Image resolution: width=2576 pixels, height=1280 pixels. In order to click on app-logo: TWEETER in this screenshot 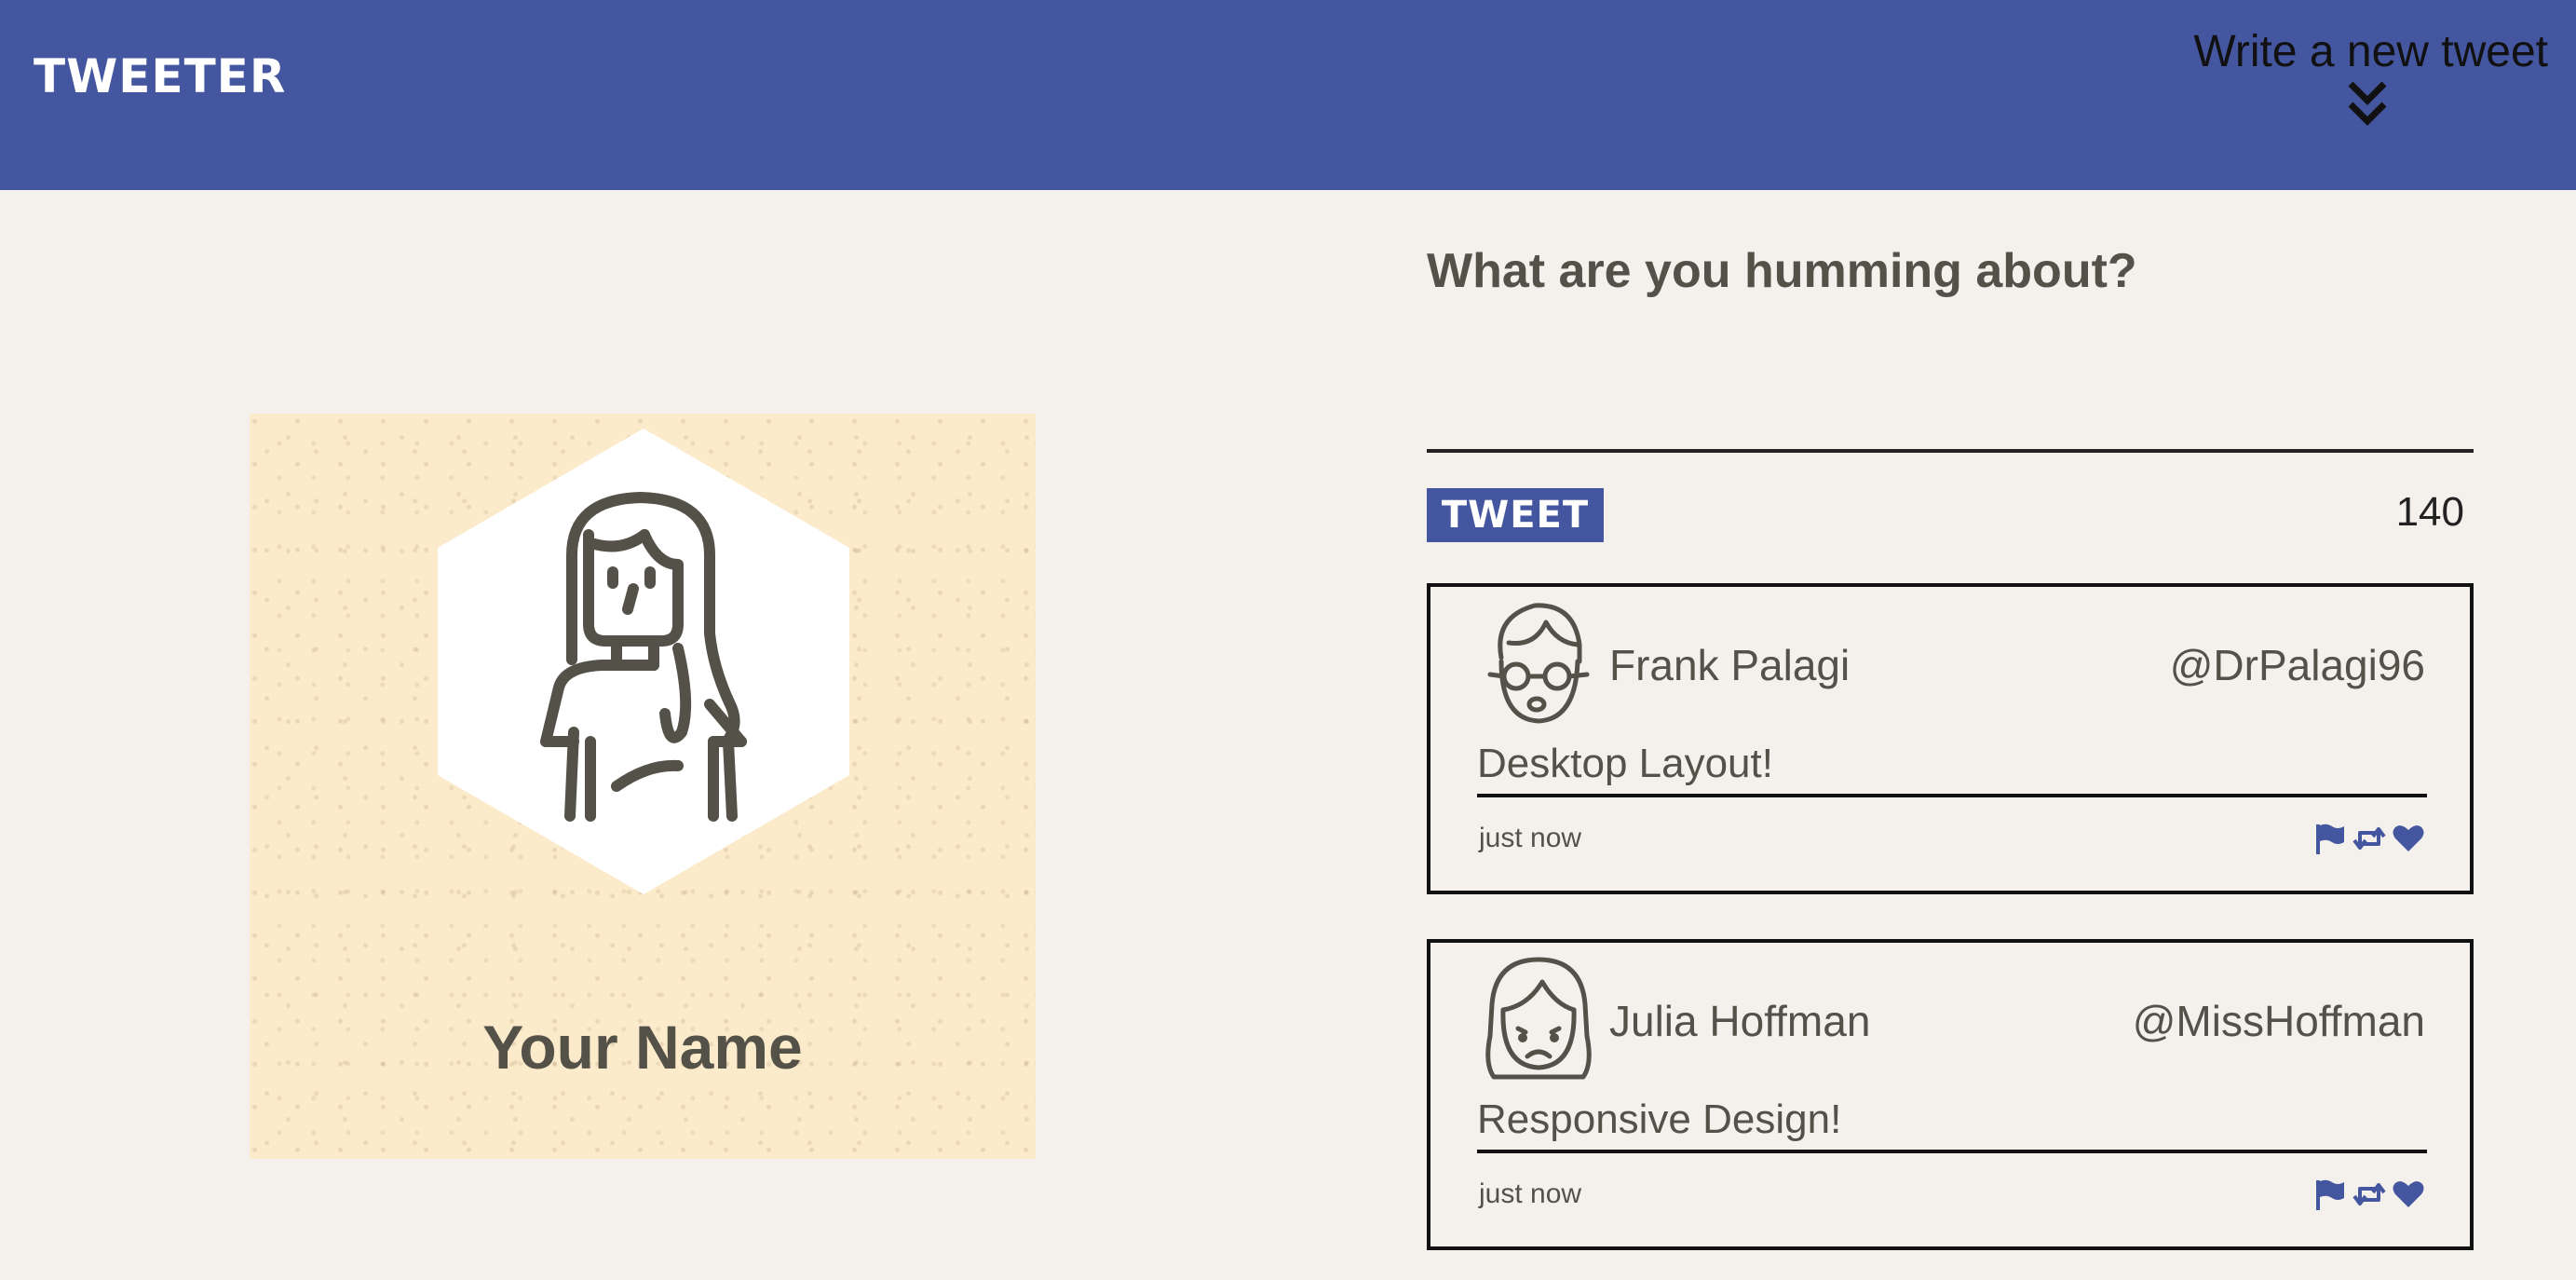, I will do `click(160, 76)`.